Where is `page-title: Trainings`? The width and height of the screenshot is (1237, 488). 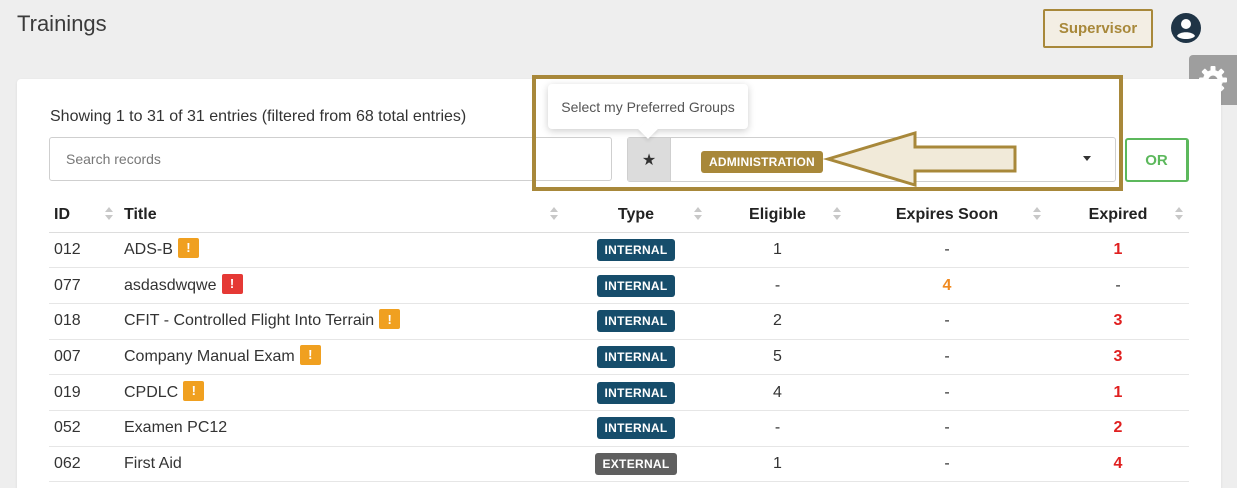
page-title: Trainings is located at coordinates (62, 23).